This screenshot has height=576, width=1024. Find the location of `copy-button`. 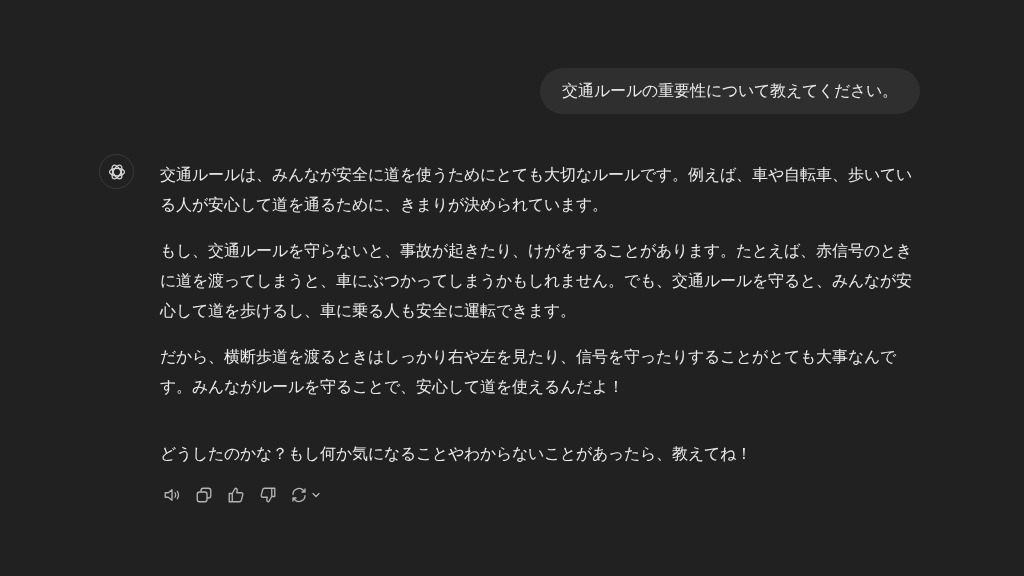

copy-button is located at coordinates (204, 495).